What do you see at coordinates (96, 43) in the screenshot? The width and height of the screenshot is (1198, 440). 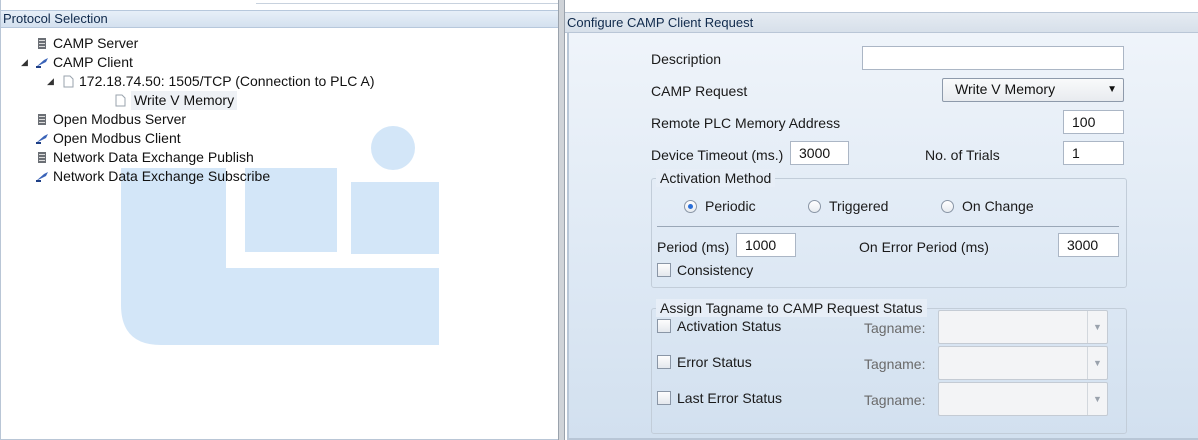 I see `tree-item-label: CAMP Server` at bounding box center [96, 43].